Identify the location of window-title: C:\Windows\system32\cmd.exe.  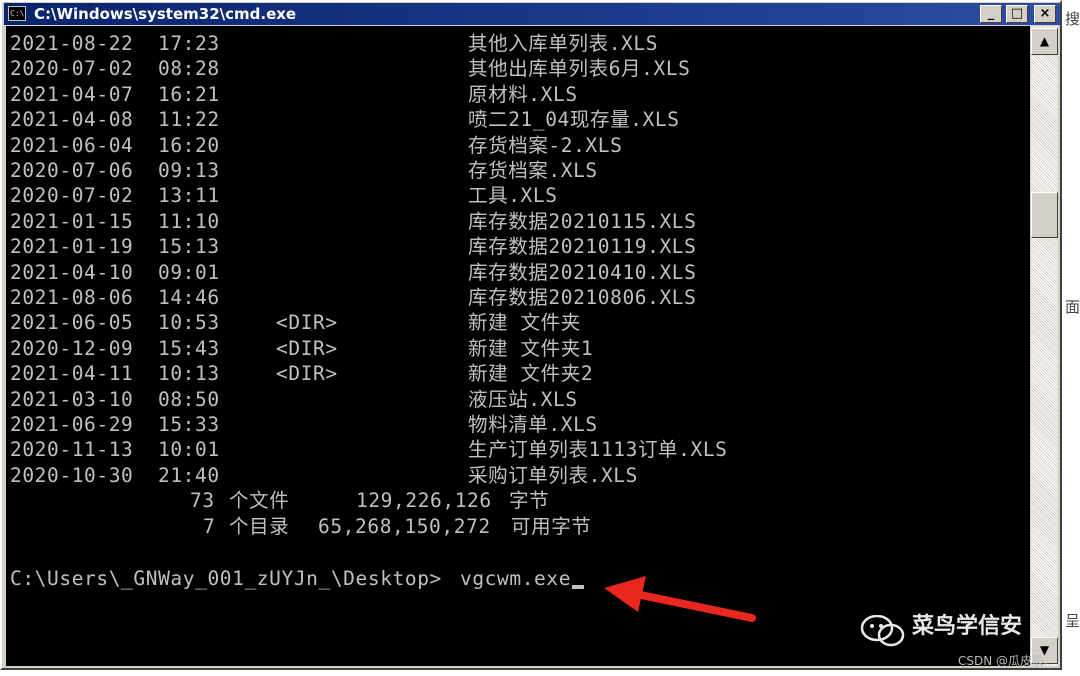
(165, 14).